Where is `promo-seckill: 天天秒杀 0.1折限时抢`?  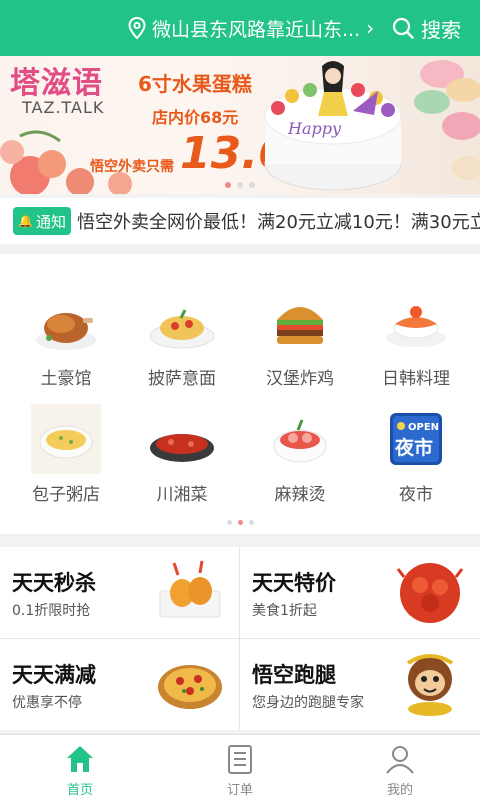 promo-seckill: 天天秒杀 0.1折限时抢 is located at coordinates (120, 592).